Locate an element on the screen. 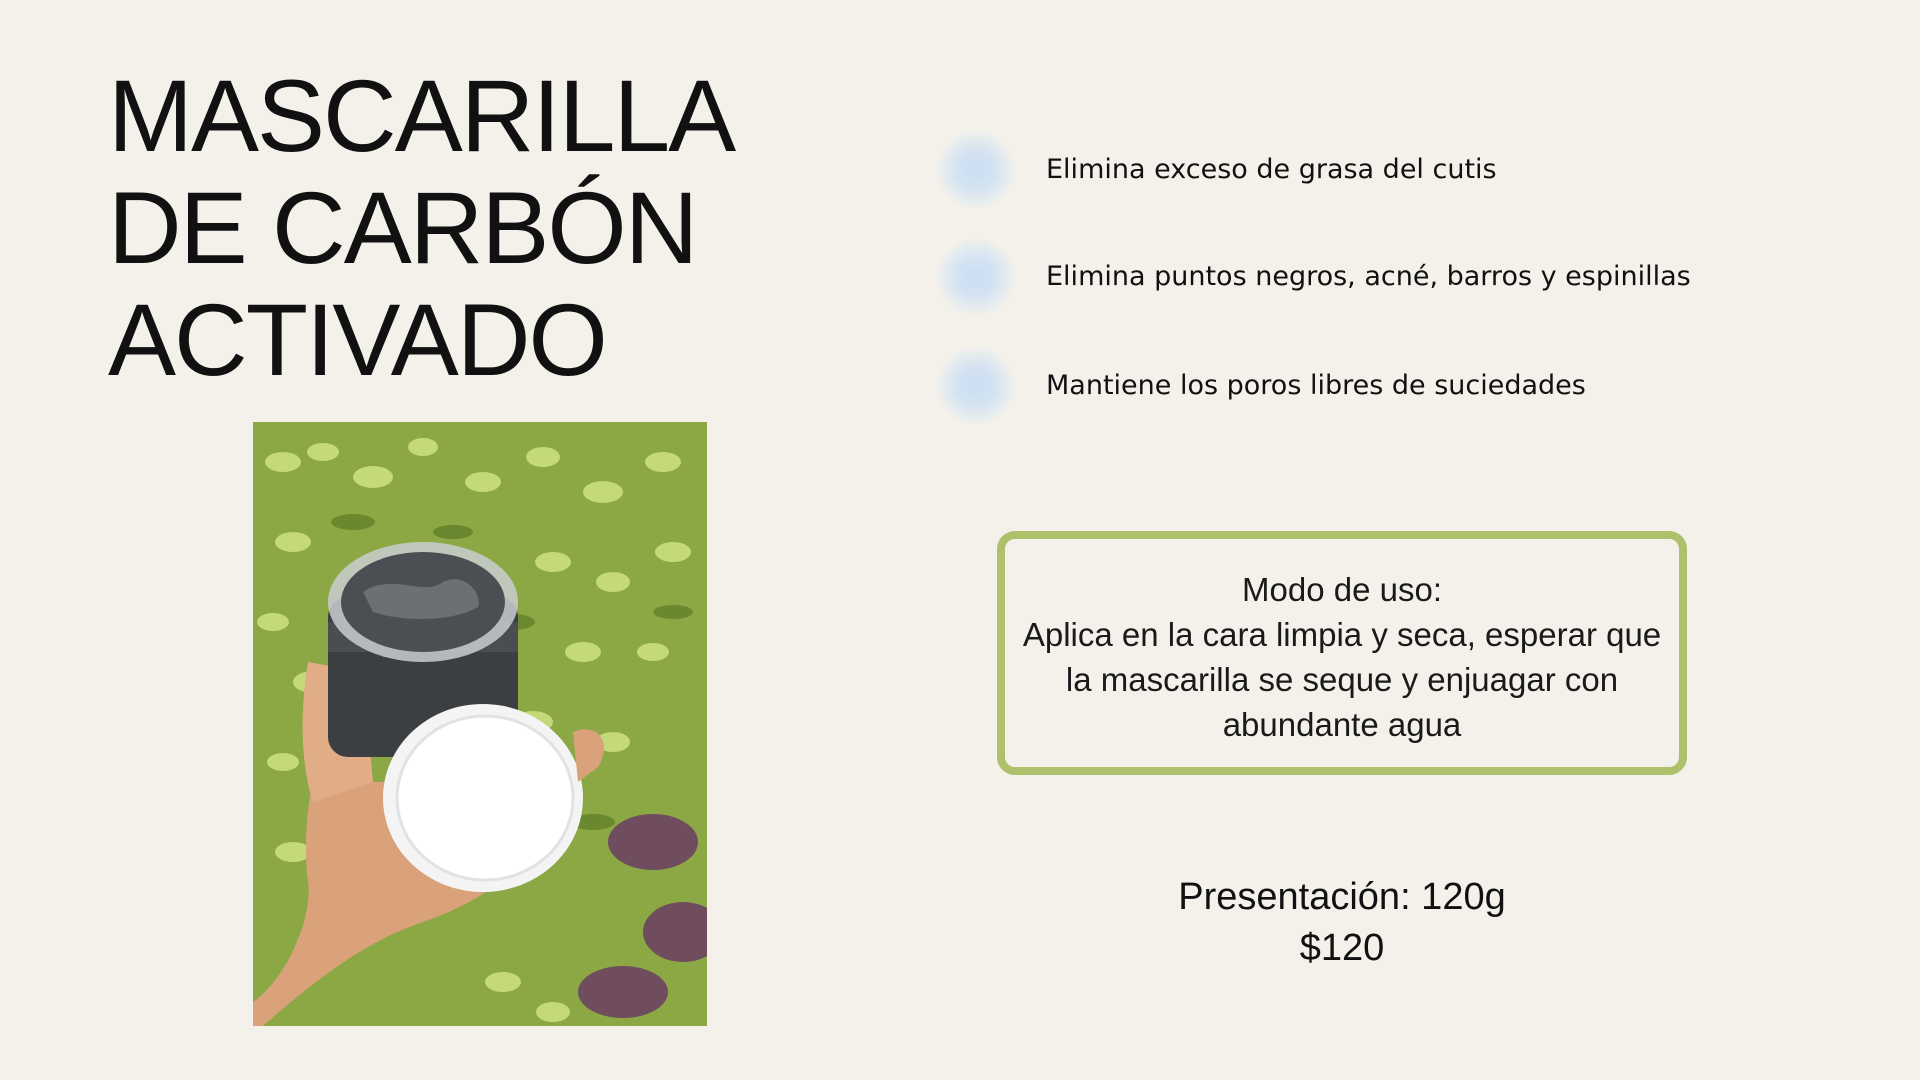 This screenshot has width=1920, height=1080. benefit-item: Elimina exceso de grasa del cutis is located at coordinates (1370, 170).